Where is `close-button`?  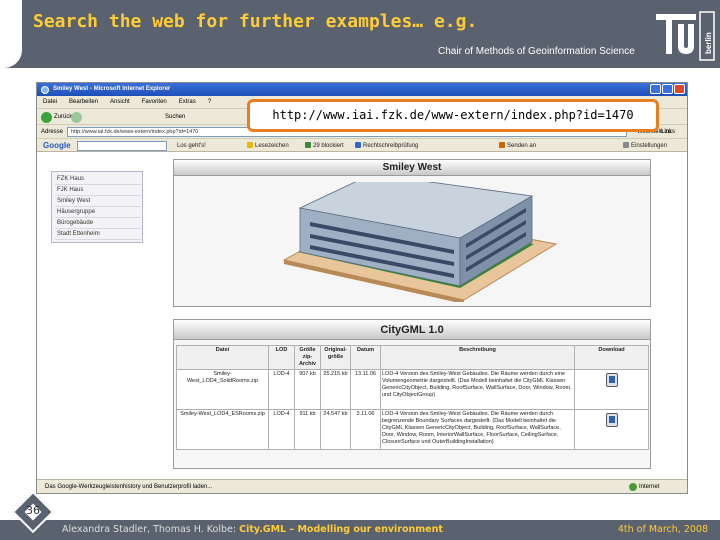 close-button is located at coordinates (679, 89).